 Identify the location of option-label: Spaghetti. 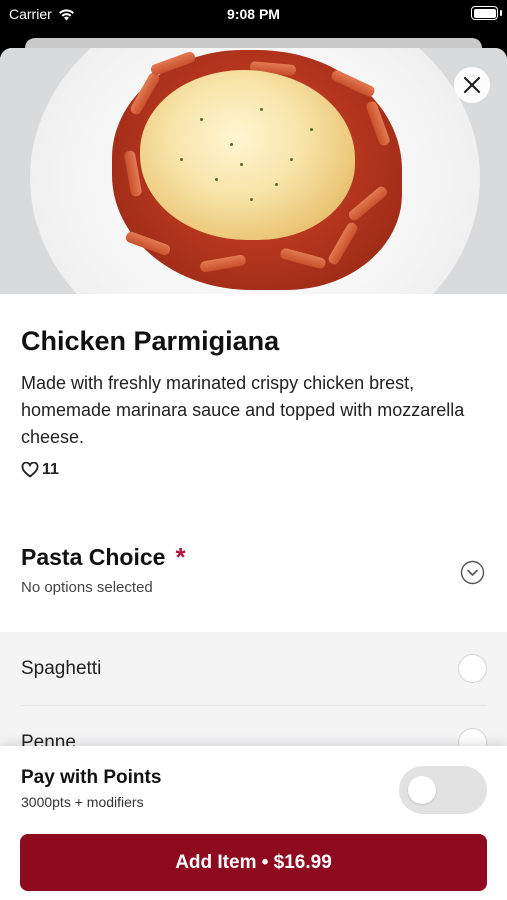
(61, 668).